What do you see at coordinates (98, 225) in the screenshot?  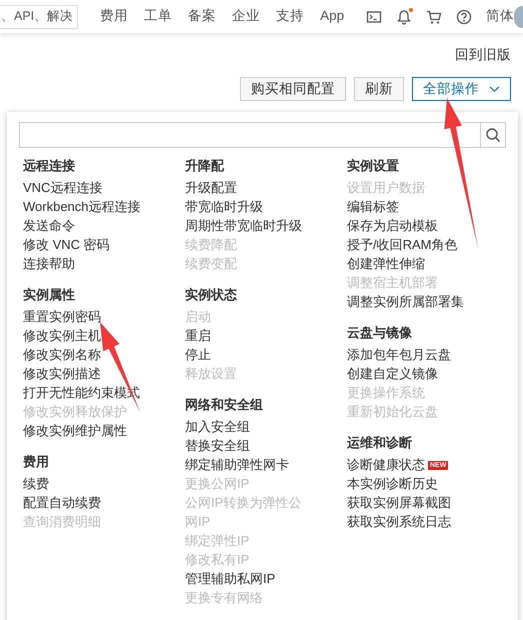 I see `menu-item: 发送命令` at bounding box center [98, 225].